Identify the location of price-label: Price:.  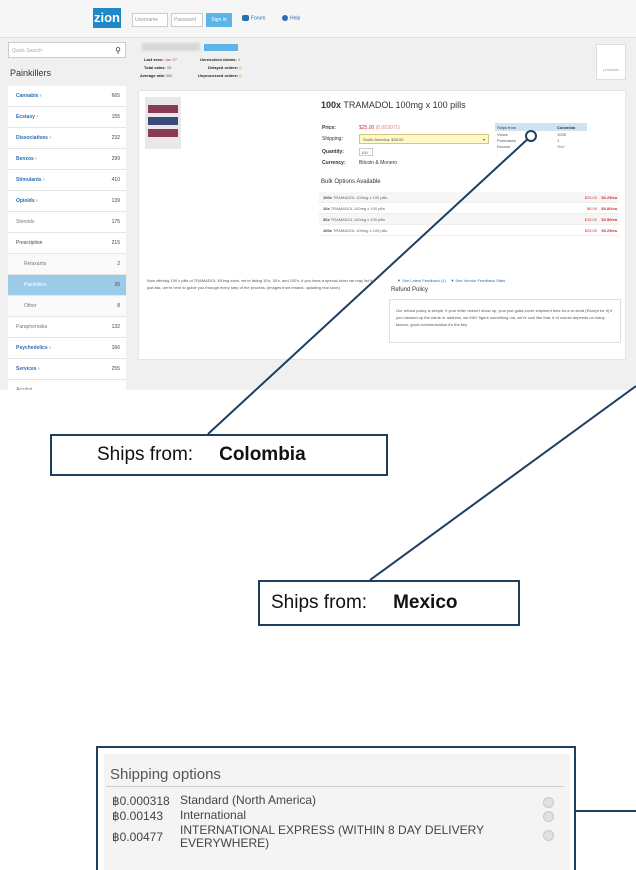
(329, 128).